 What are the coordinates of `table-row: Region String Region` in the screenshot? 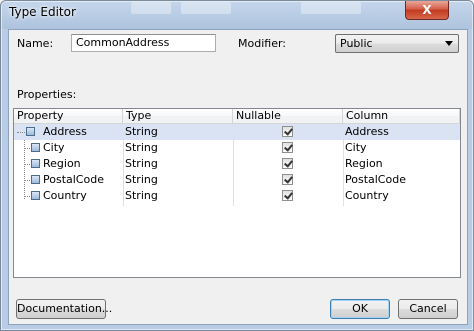 It's located at (237, 164).